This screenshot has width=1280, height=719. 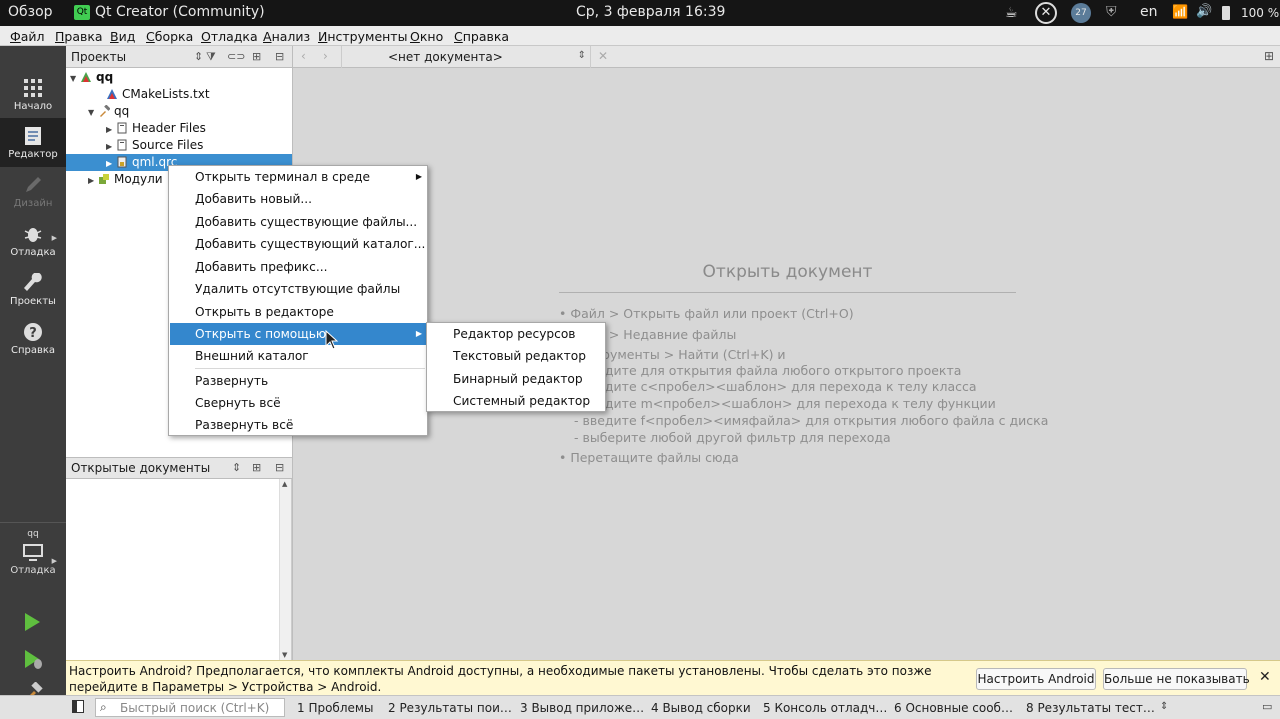 What do you see at coordinates (285, 569) in the screenshot?
I see `scrollbar: ▲ ▼` at bounding box center [285, 569].